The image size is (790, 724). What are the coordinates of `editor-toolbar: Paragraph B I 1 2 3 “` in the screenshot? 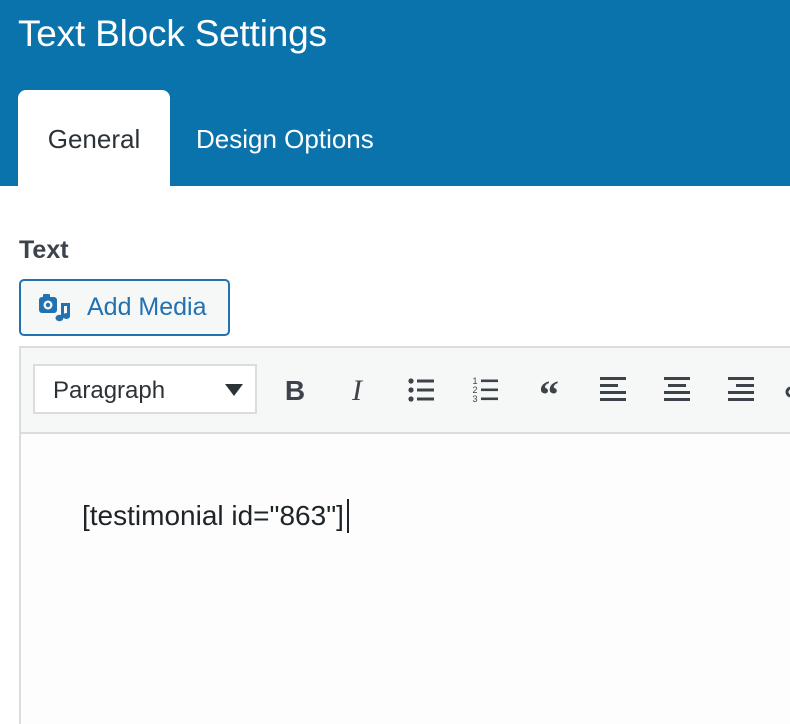 It's located at (405, 391).